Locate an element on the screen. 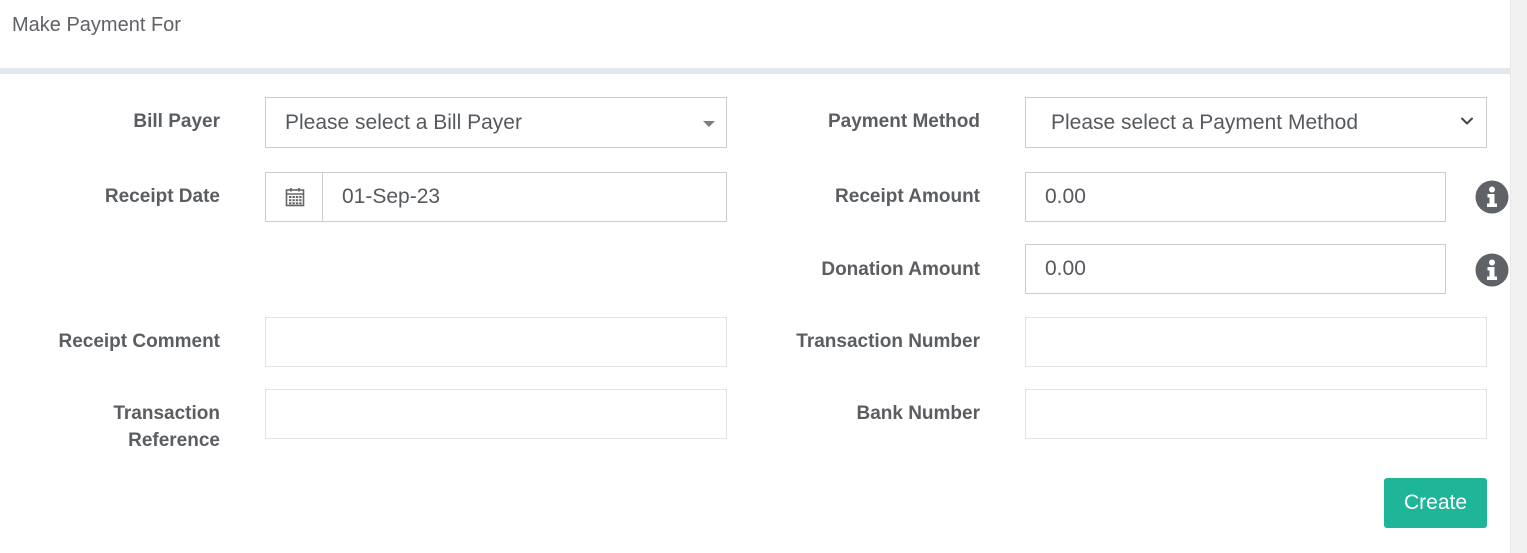 The height and width of the screenshot is (553, 1527). panel-title: Make Payment For is located at coordinates (96, 25).